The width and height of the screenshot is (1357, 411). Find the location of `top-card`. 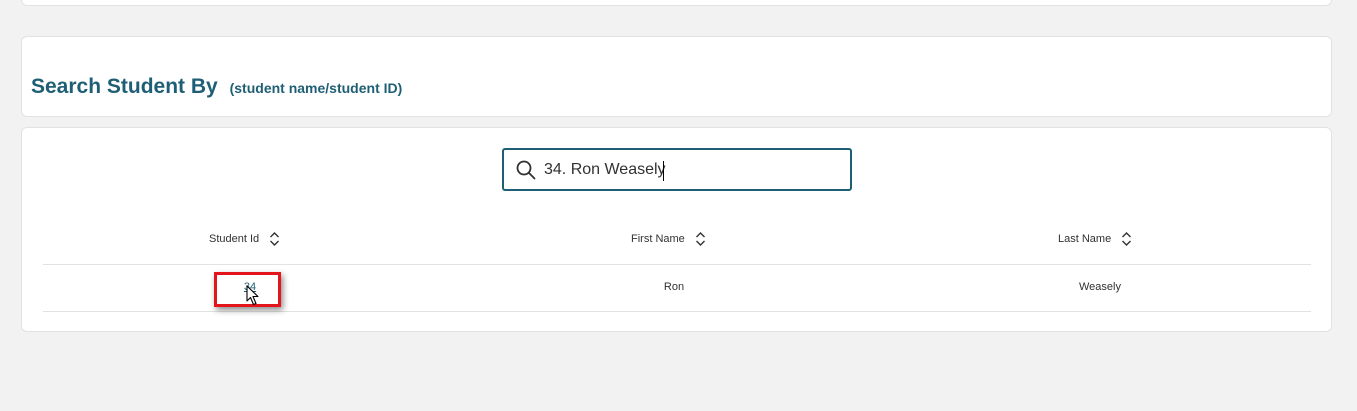

top-card is located at coordinates (676, 3).